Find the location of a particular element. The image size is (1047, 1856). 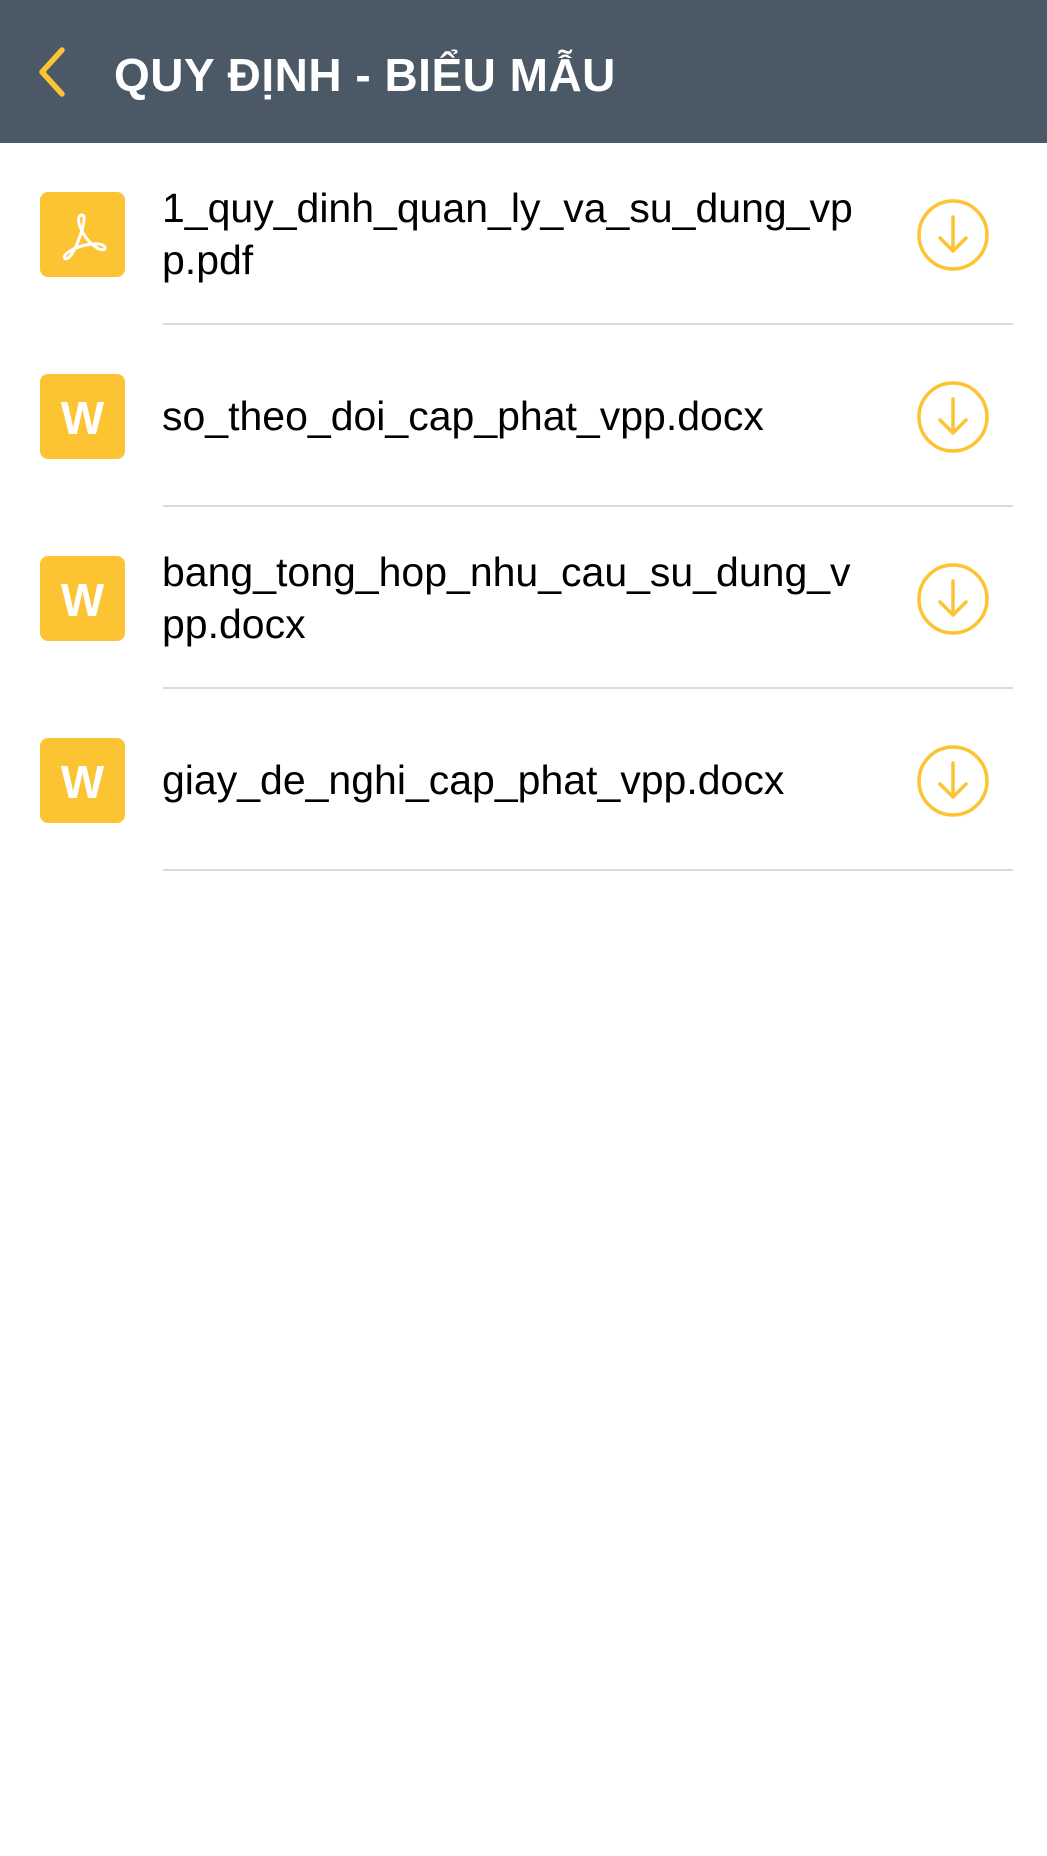

list-item: W bang_tong_hop_nhu_cau_su_dung_vpp.docx is located at coordinates (523, 598).